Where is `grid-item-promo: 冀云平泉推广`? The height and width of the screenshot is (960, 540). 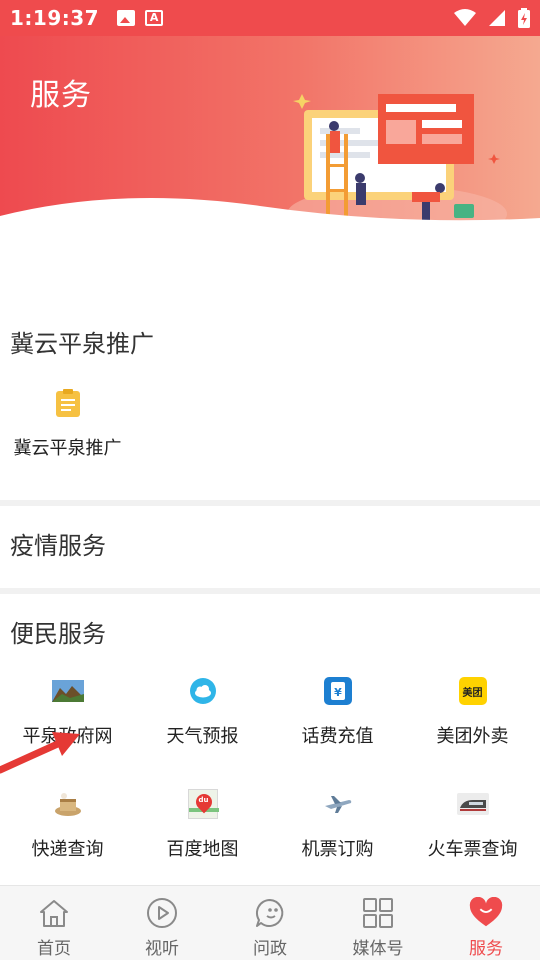 grid-item-promo: 冀云平泉推广 is located at coordinates (67, 423).